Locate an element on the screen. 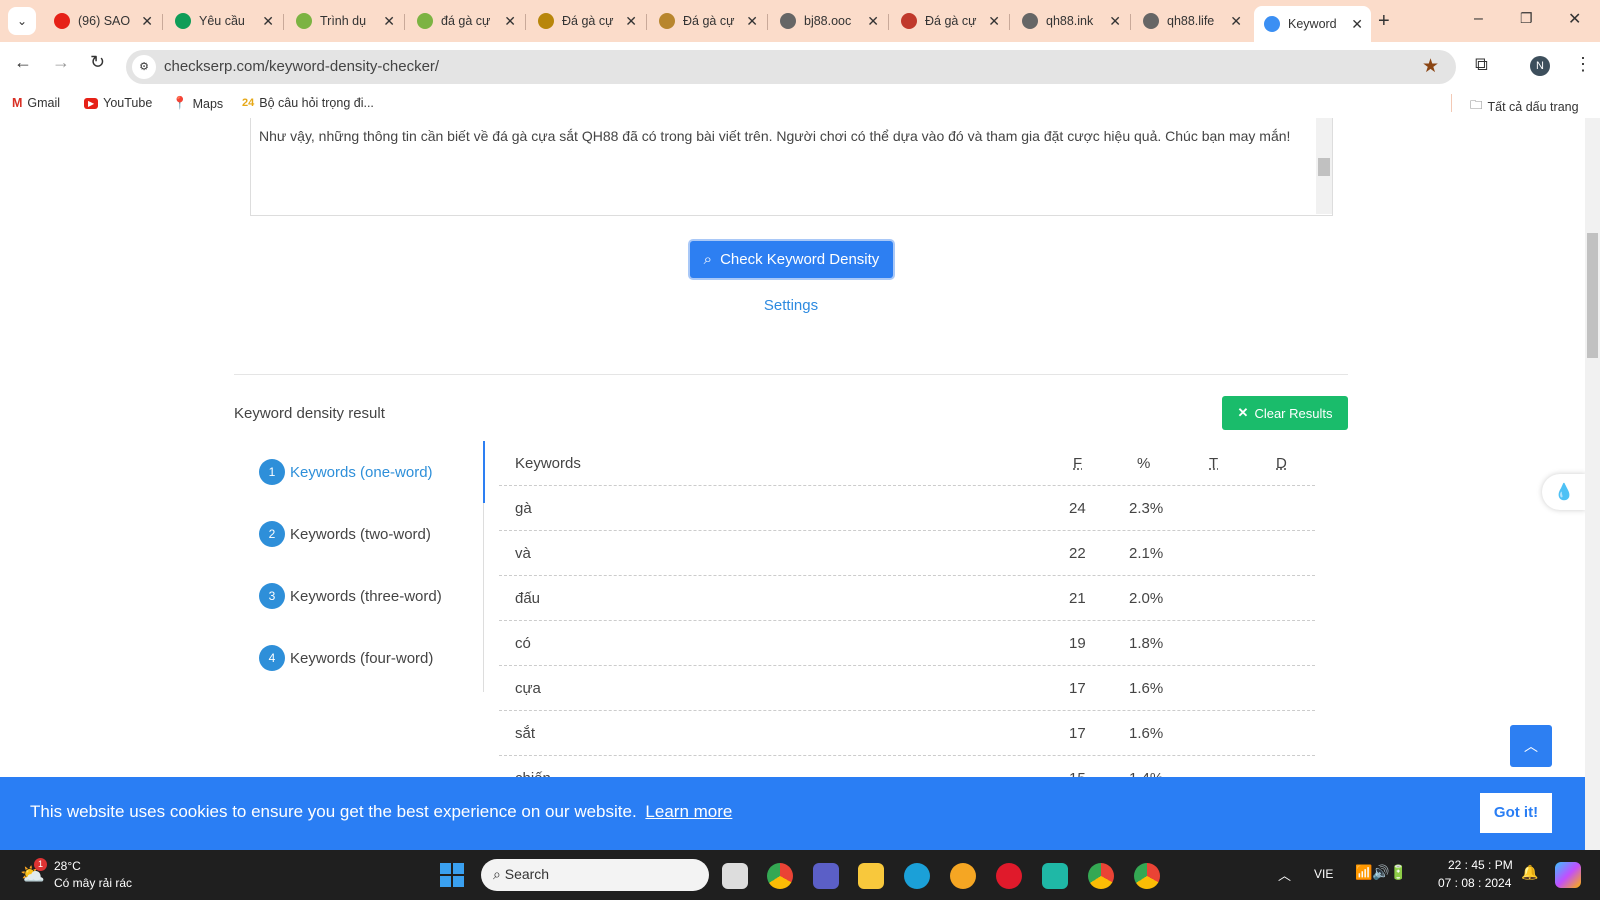  language-indicator: VIE is located at coordinates (1323, 874).